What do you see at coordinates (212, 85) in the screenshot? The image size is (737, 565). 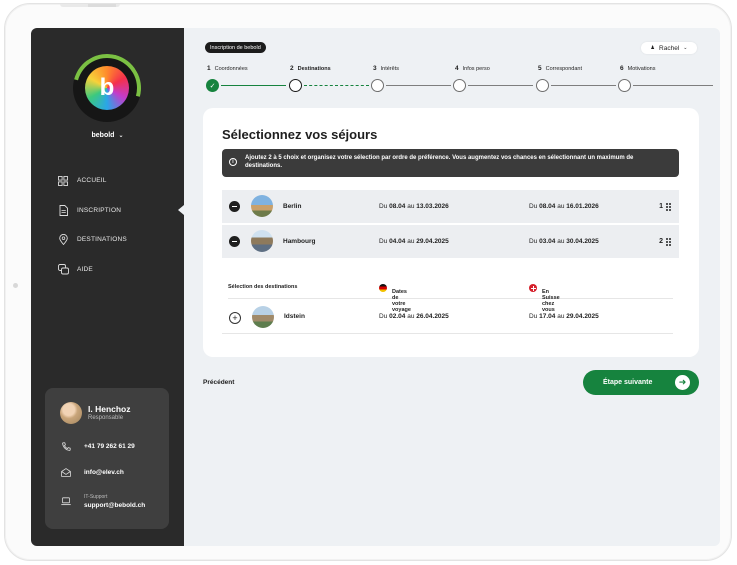 I see `step-1-check-icon: ✓` at bounding box center [212, 85].